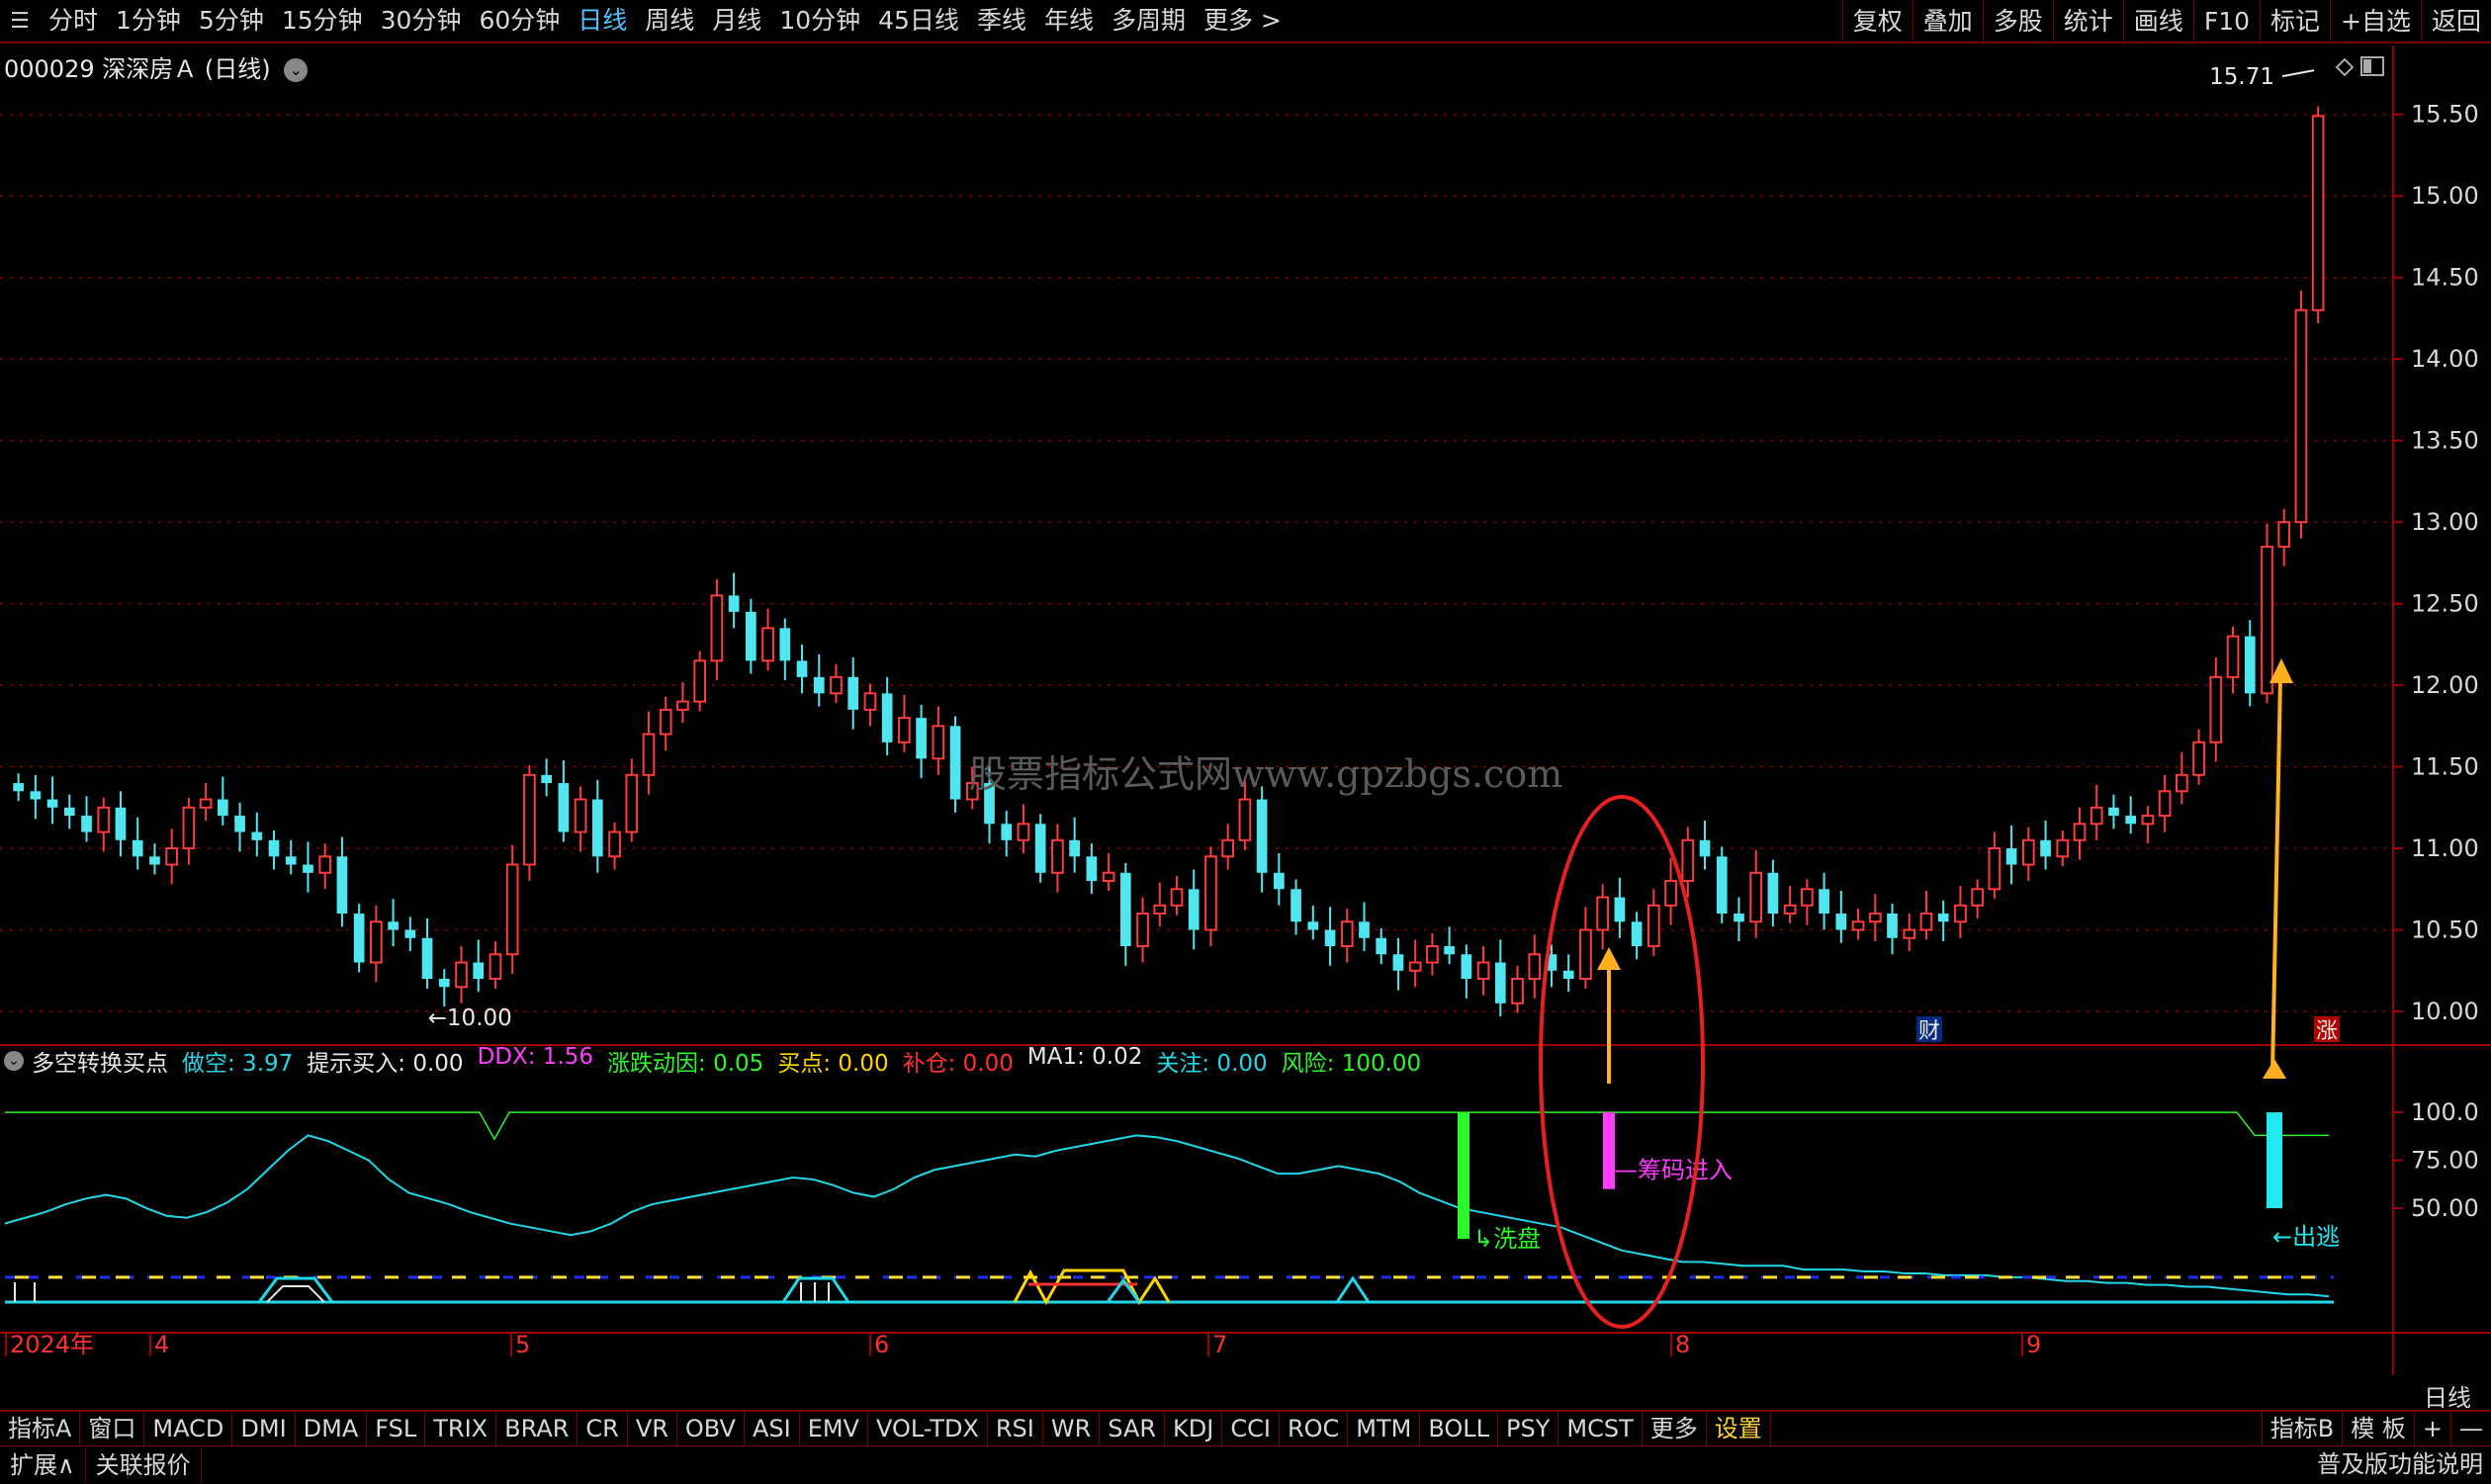 The height and width of the screenshot is (1484, 2491). What do you see at coordinates (396, 1428) in the screenshot?
I see `indicator-tab: FSL` at bounding box center [396, 1428].